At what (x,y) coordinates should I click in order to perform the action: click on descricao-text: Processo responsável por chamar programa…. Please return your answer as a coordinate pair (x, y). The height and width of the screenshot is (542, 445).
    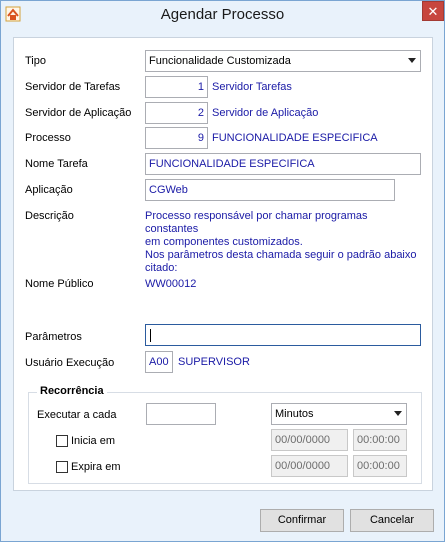
    Looking at the image, I should click on (283, 242).